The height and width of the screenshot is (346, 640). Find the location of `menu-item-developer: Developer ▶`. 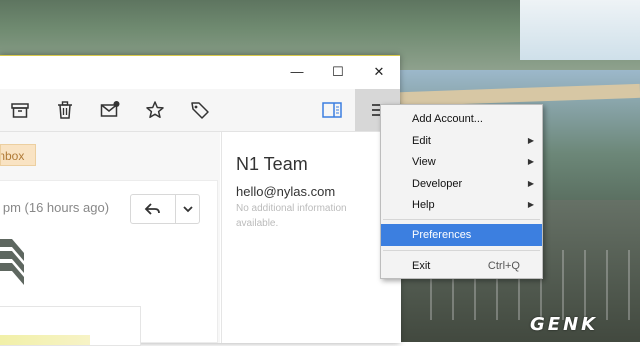

menu-item-developer: Developer ▶ is located at coordinates (461, 184).